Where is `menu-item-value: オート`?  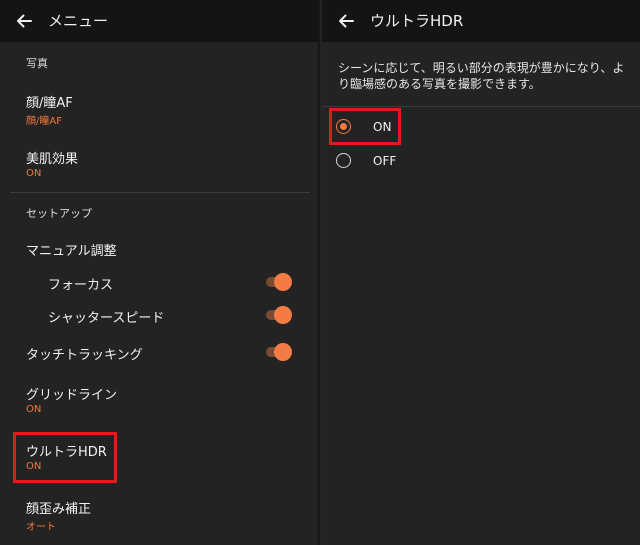
menu-item-value: オート is located at coordinates (41, 527).